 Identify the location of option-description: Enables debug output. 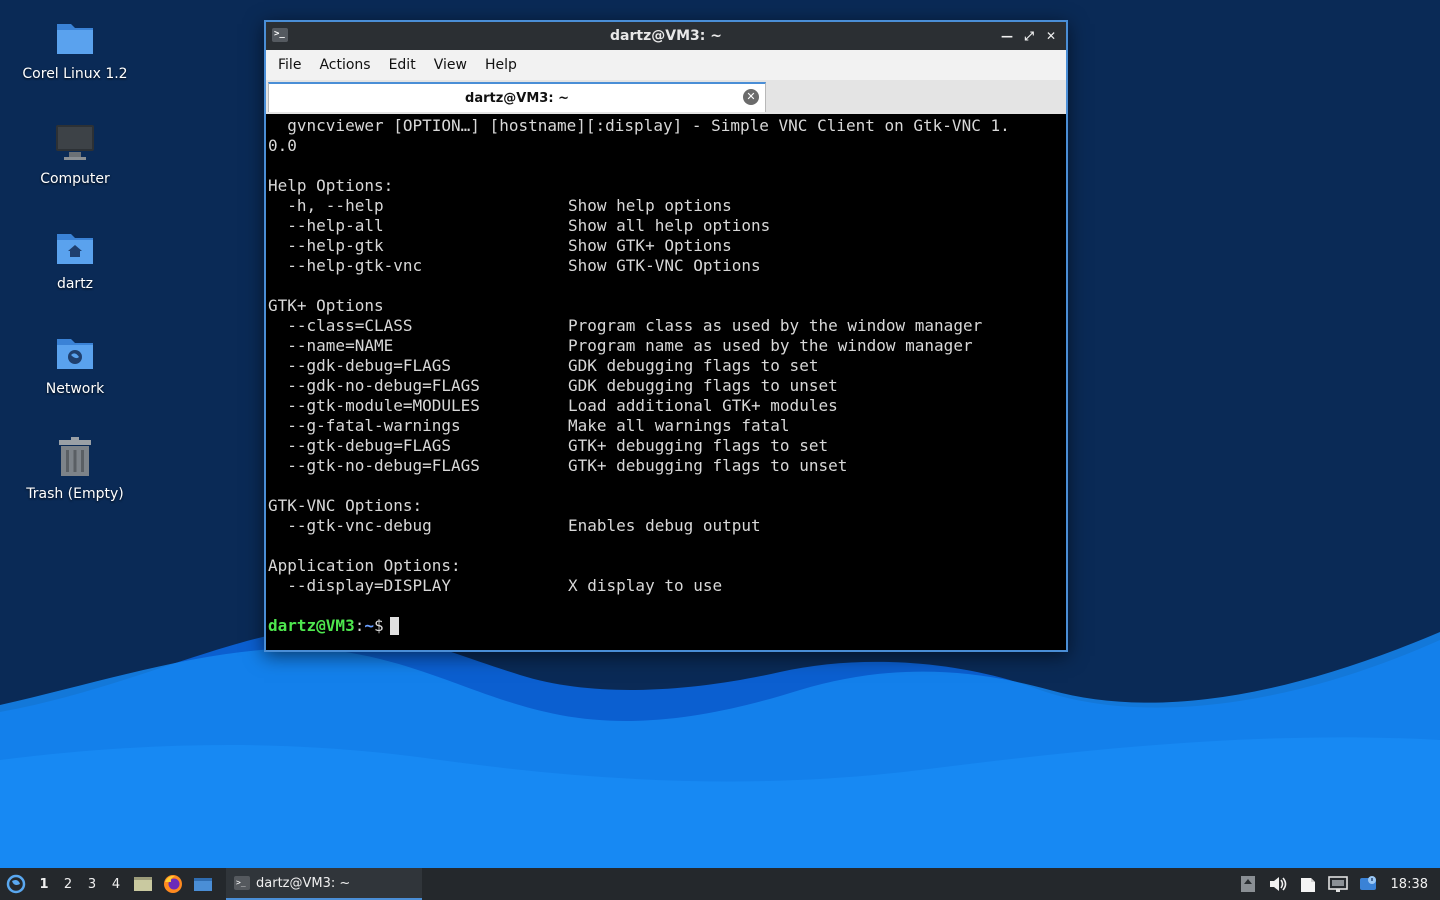
(664, 525).